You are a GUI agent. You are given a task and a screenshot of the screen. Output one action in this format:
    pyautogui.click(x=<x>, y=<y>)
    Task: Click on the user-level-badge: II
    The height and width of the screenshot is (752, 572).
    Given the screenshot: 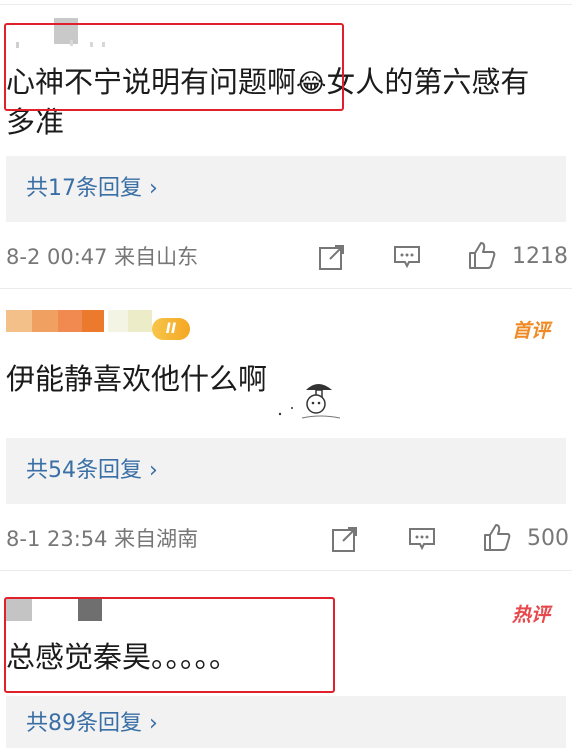 What is the action you would take?
    pyautogui.click(x=171, y=329)
    